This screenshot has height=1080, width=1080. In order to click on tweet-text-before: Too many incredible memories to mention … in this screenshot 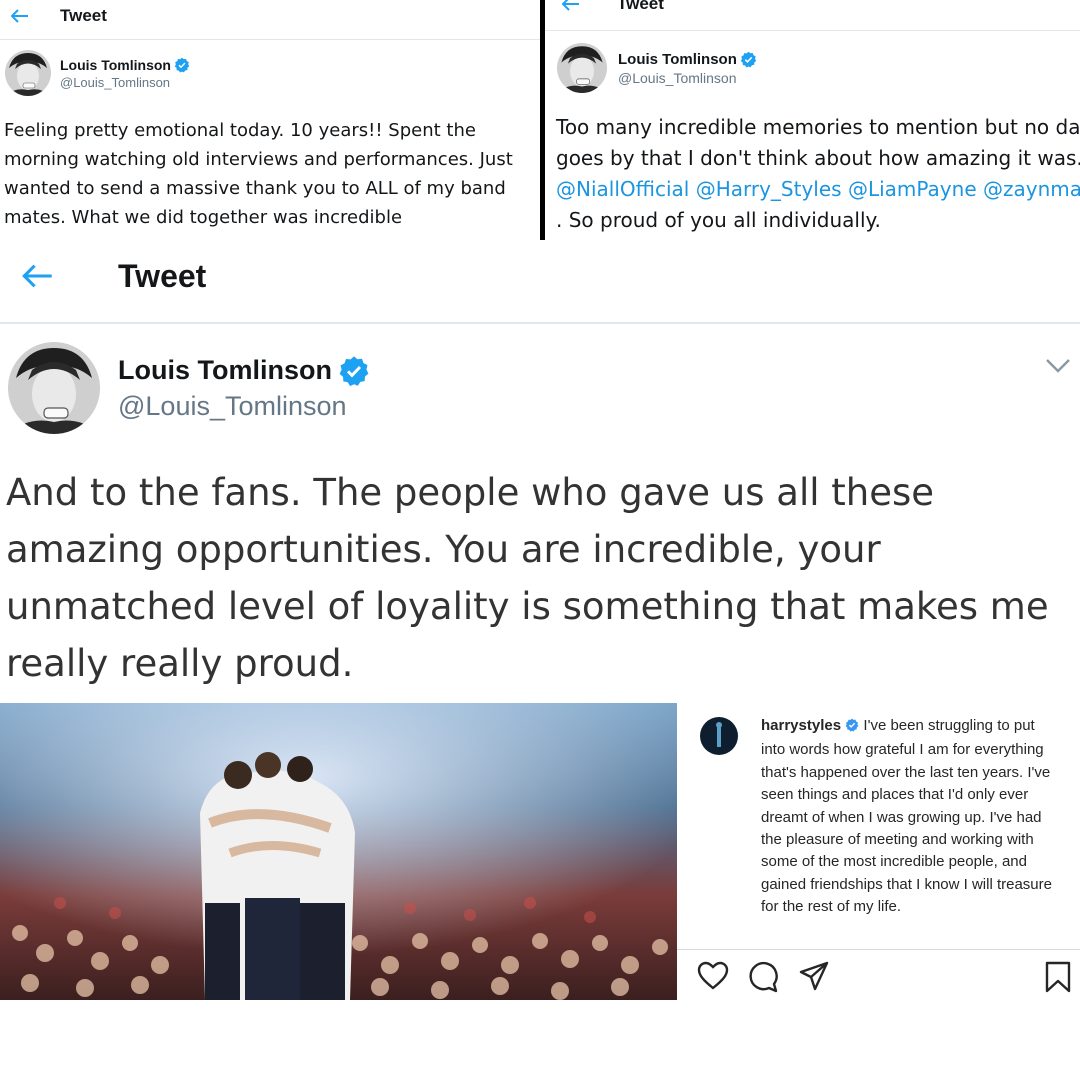, I will do `click(818, 142)`.